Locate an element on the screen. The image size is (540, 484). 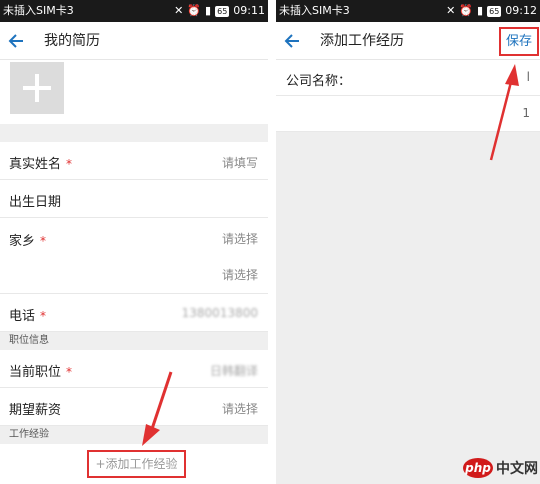
watermark: php 中文网 is located at coordinates (500, 468).